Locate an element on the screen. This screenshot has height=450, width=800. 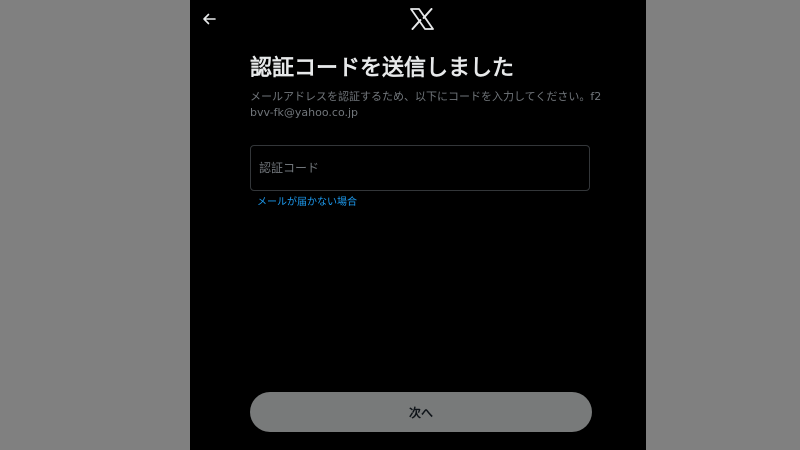
arrow-left-icon is located at coordinates (209, 19).